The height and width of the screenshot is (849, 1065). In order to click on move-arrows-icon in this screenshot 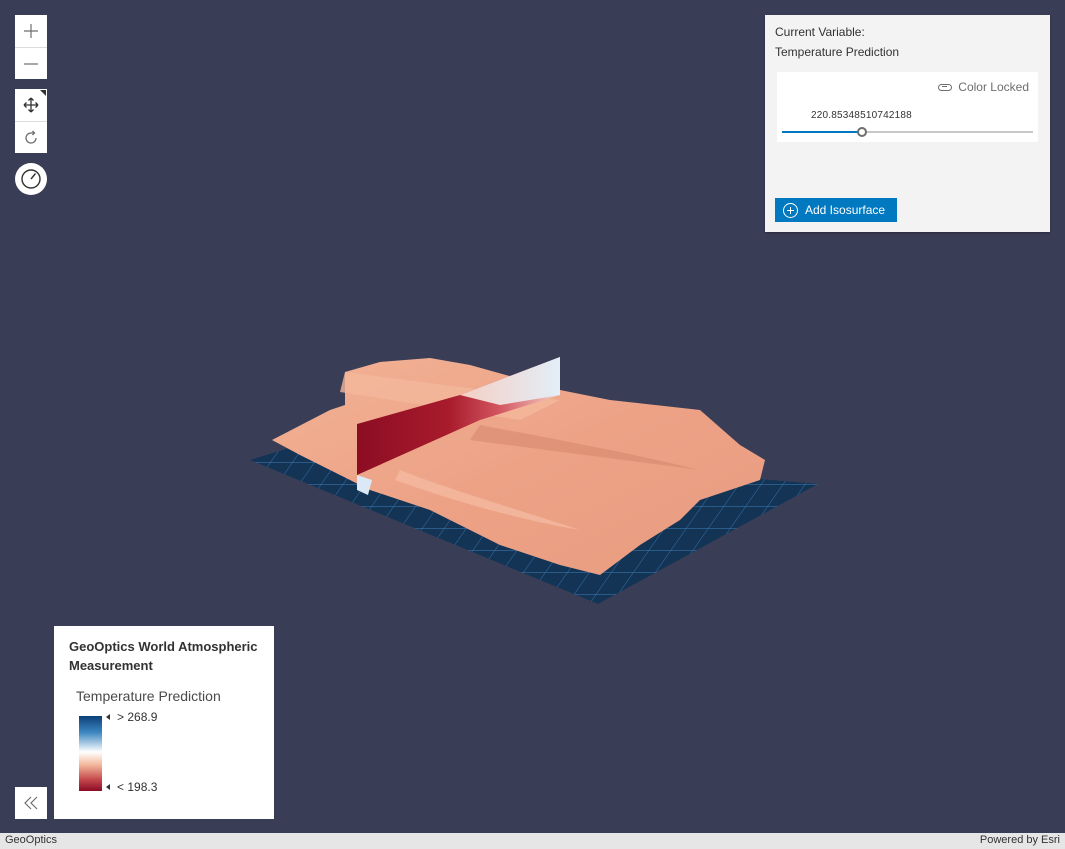, I will do `click(31, 105)`.